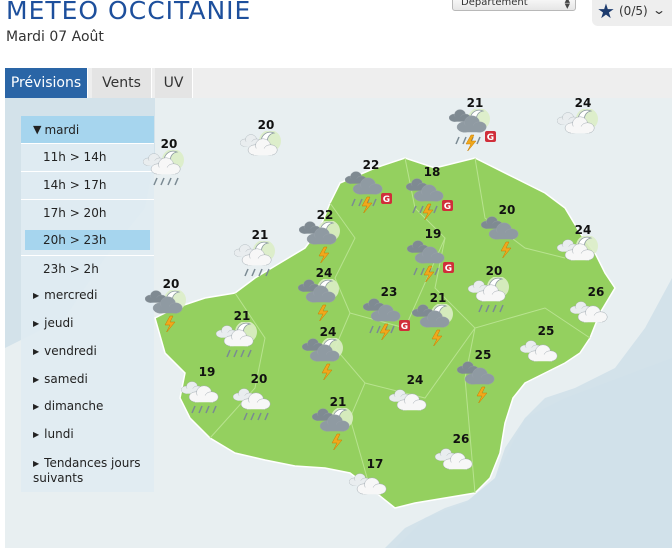 The image size is (672, 548). Describe the element at coordinates (71, 295) in the screenshot. I see `day-label: mercredi` at that location.